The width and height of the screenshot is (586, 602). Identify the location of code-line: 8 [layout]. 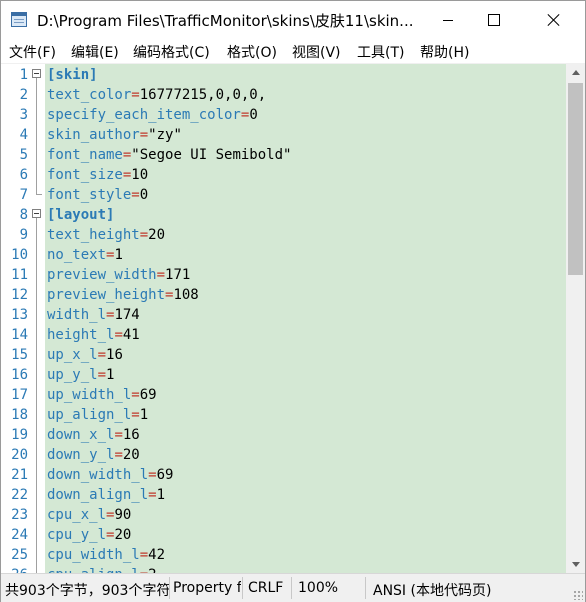
(283, 215).